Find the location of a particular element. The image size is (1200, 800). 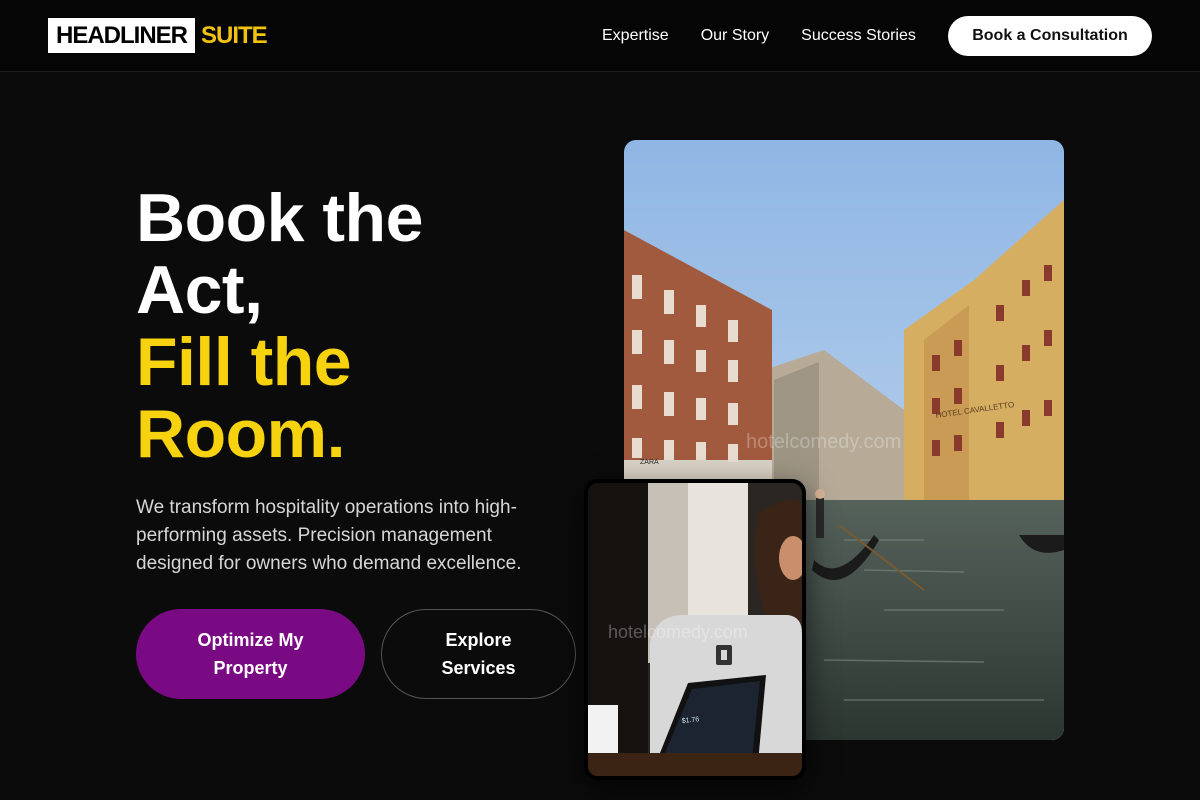

pos-terminal-illustration: $1.76 hotelcomedy.com is located at coordinates (695, 629).